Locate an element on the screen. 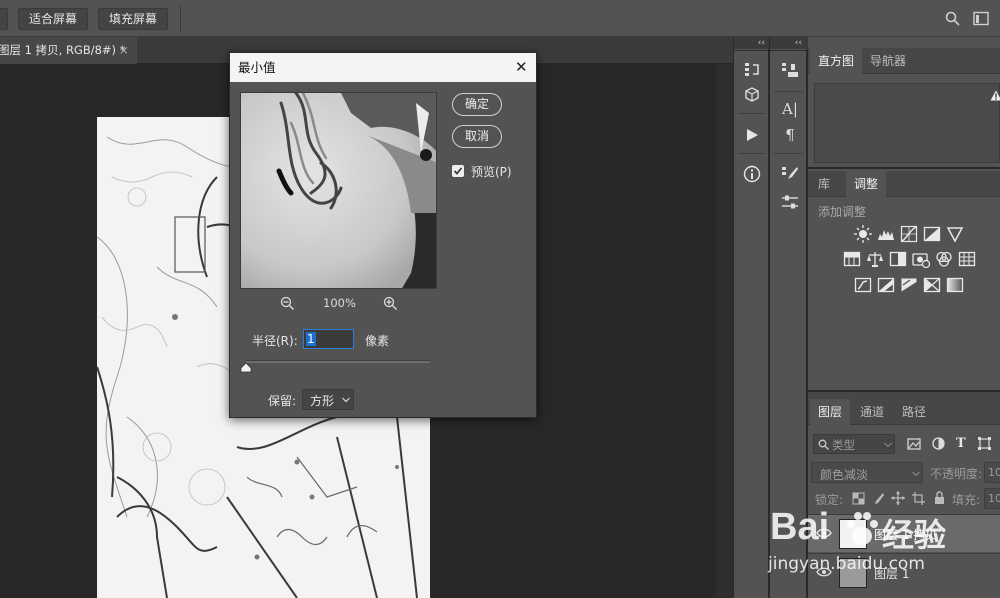  layer-name: 图层 1 拷贝 is located at coordinates (906, 535).